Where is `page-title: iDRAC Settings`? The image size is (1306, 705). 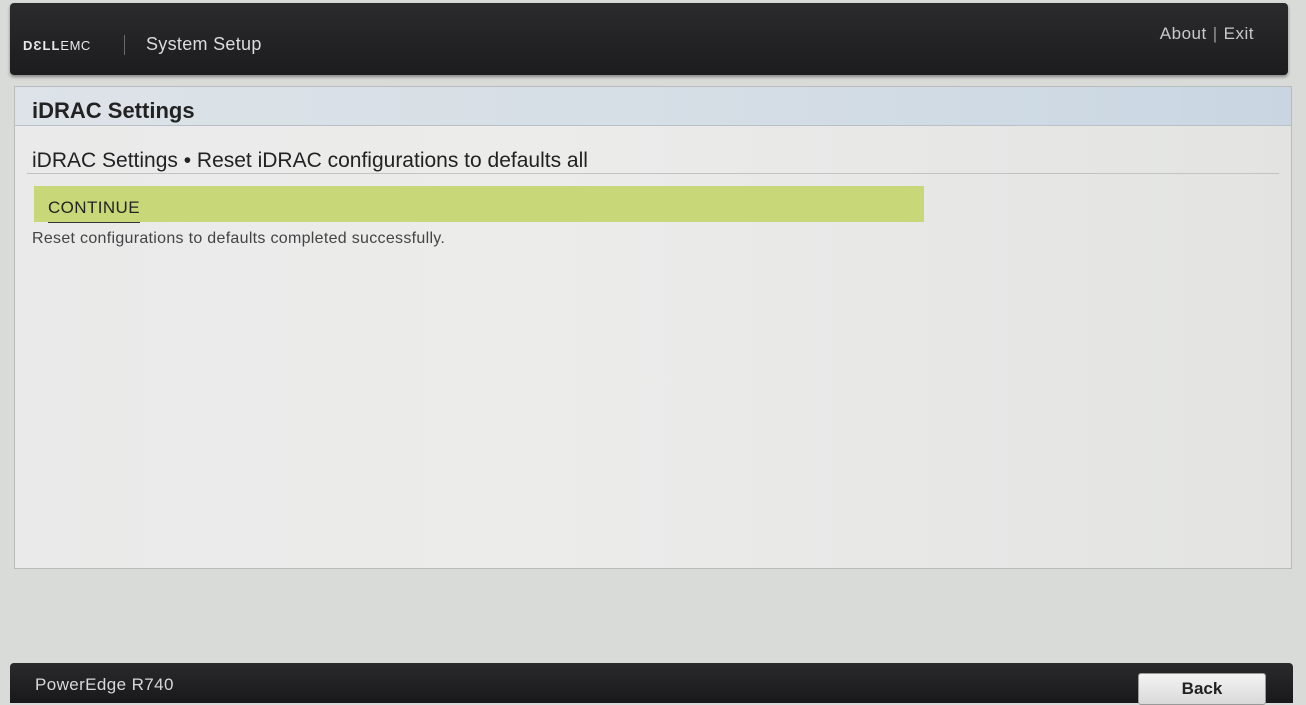 page-title: iDRAC Settings is located at coordinates (113, 110).